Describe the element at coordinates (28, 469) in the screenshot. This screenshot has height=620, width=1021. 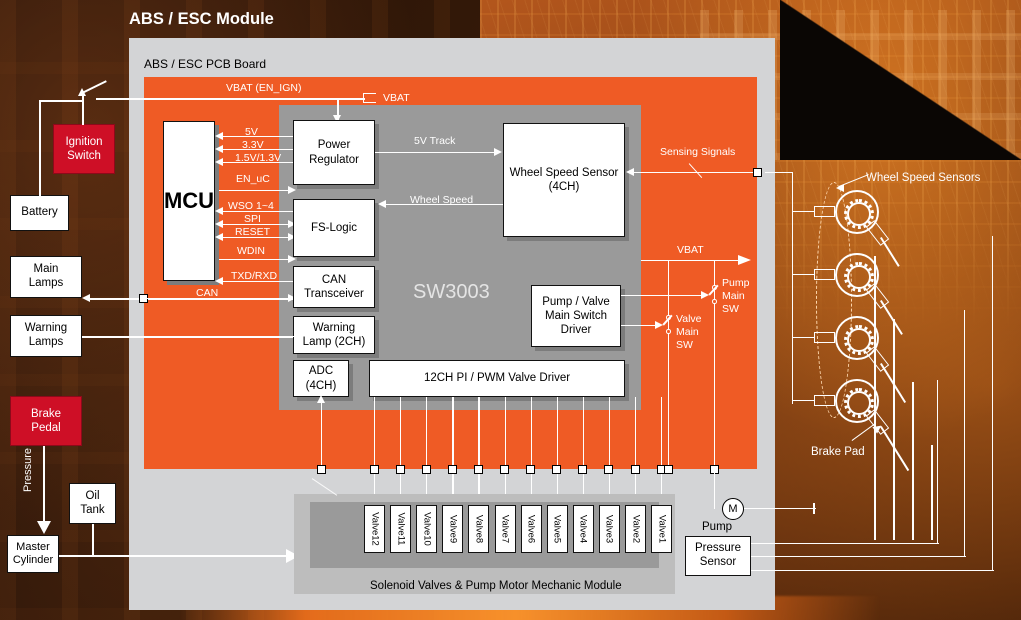
I see `pressure-label: Pressure` at that location.